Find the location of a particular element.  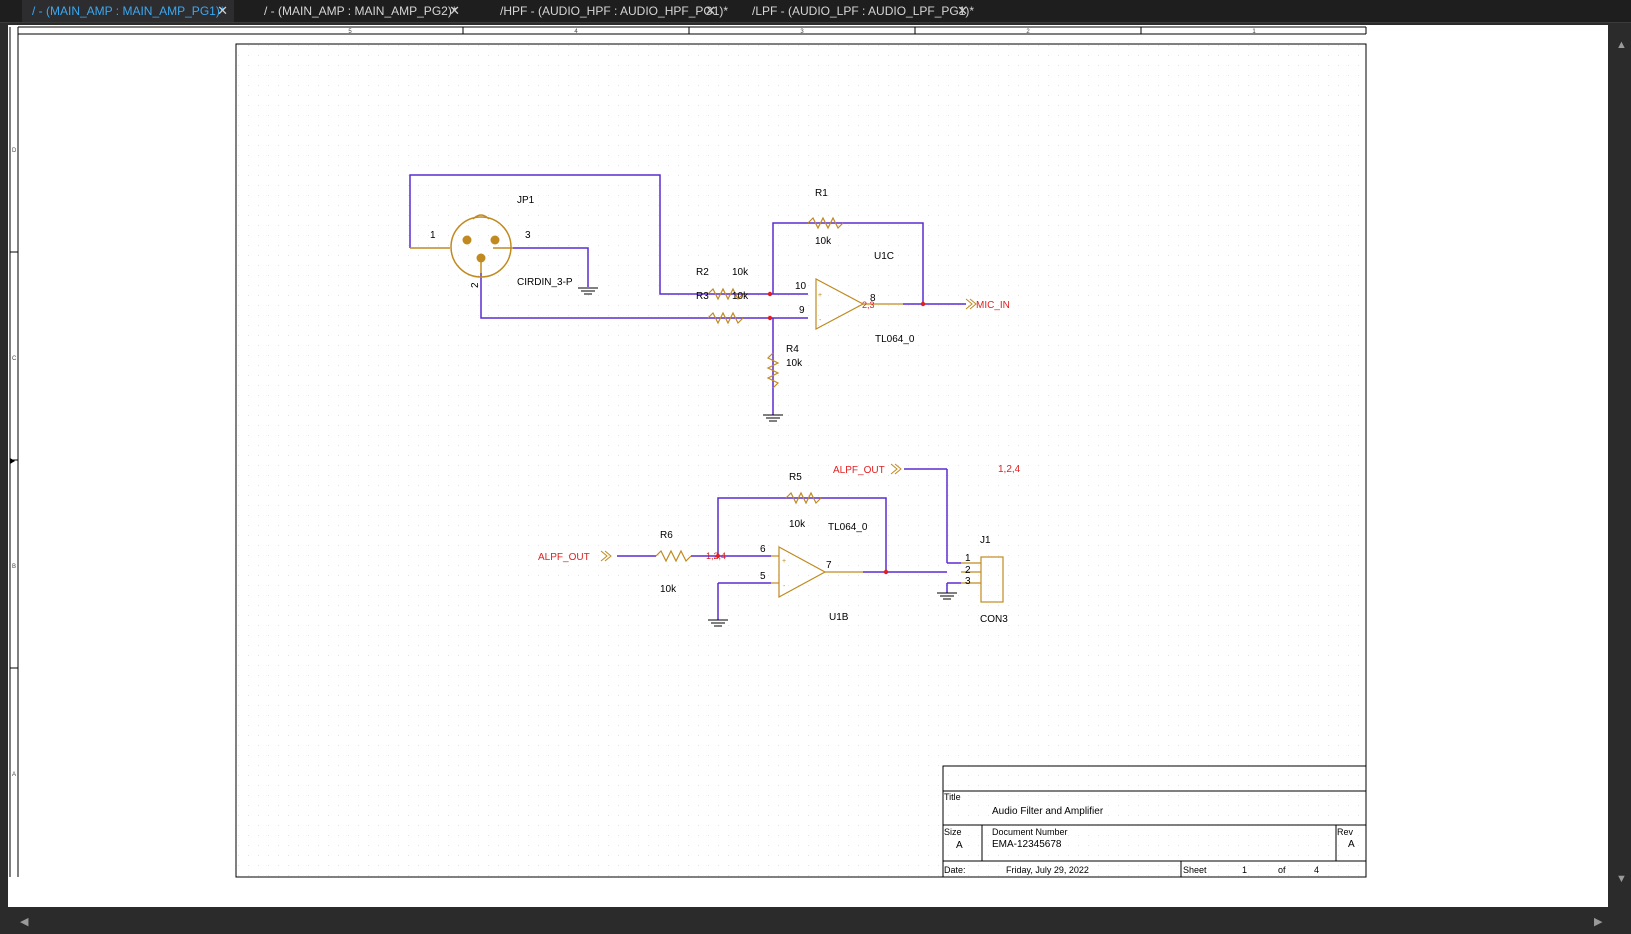

docnum-value: EMA-12345678 is located at coordinates (1027, 844).